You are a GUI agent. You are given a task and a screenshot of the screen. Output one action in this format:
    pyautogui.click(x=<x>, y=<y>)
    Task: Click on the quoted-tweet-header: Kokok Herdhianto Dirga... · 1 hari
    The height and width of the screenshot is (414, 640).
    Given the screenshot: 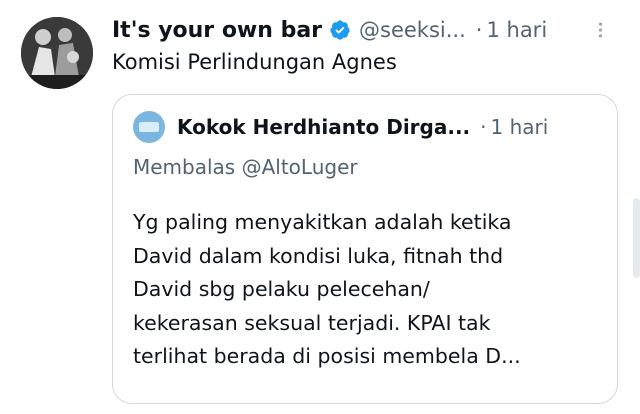 What is the action you would take?
    pyautogui.click(x=365, y=127)
    